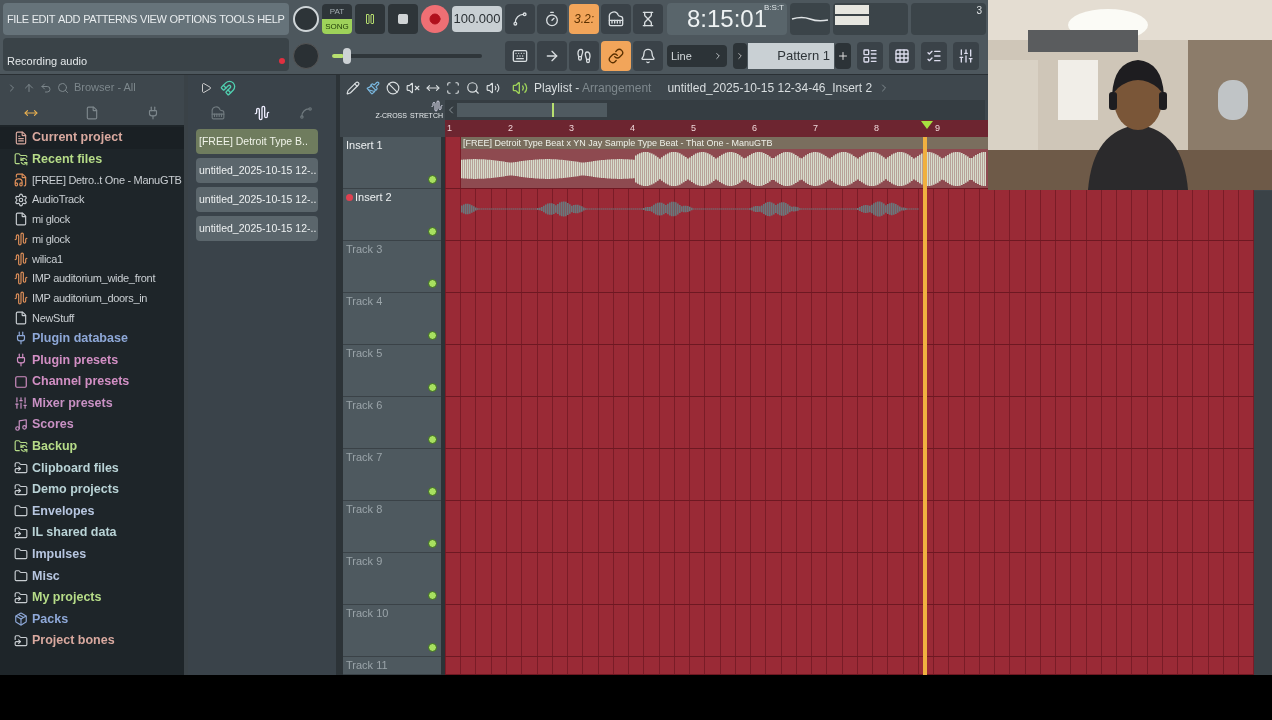  What do you see at coordinates (902, 56) in the screenshot?
I see `step-sequencer-button` at bounding box center [902, 56].